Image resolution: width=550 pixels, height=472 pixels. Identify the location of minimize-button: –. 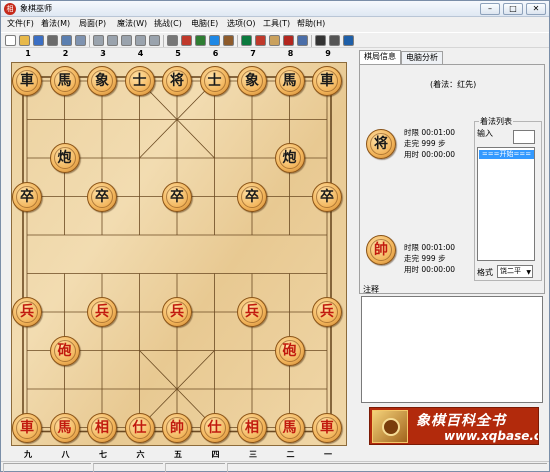
(490, 9).